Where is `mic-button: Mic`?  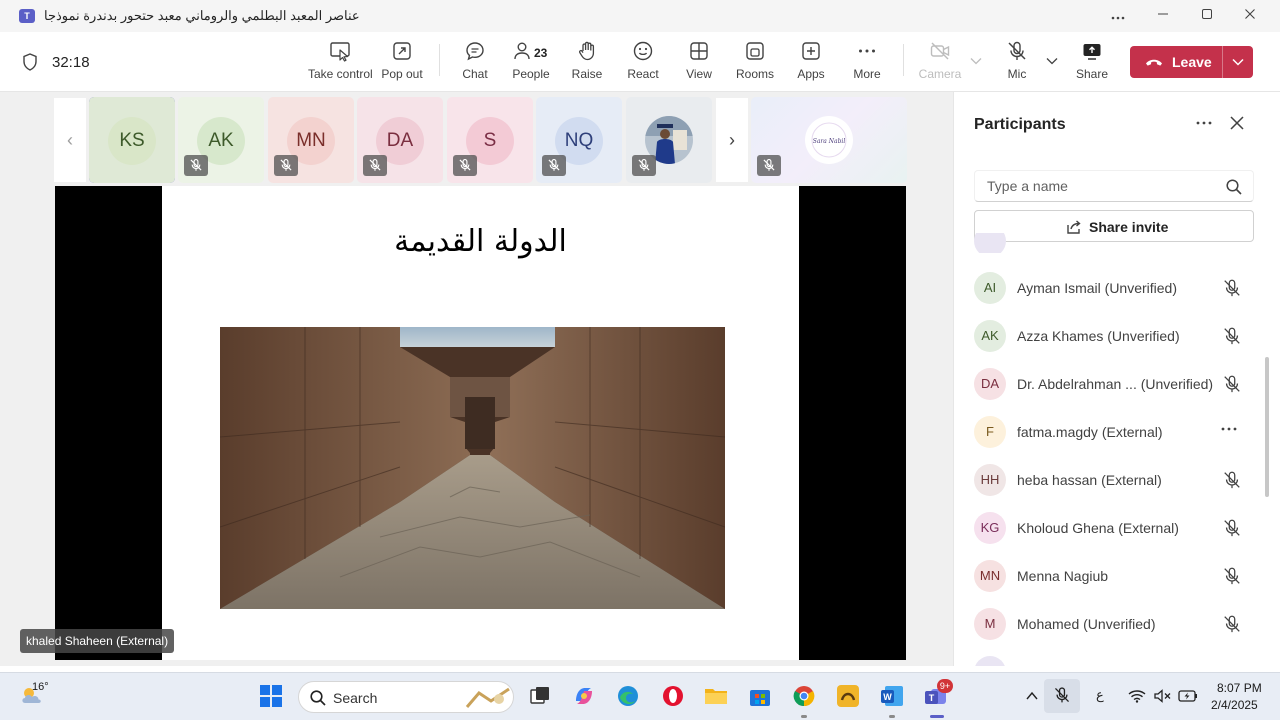
mic-button: Mic is located at coordinates (1017, 63).